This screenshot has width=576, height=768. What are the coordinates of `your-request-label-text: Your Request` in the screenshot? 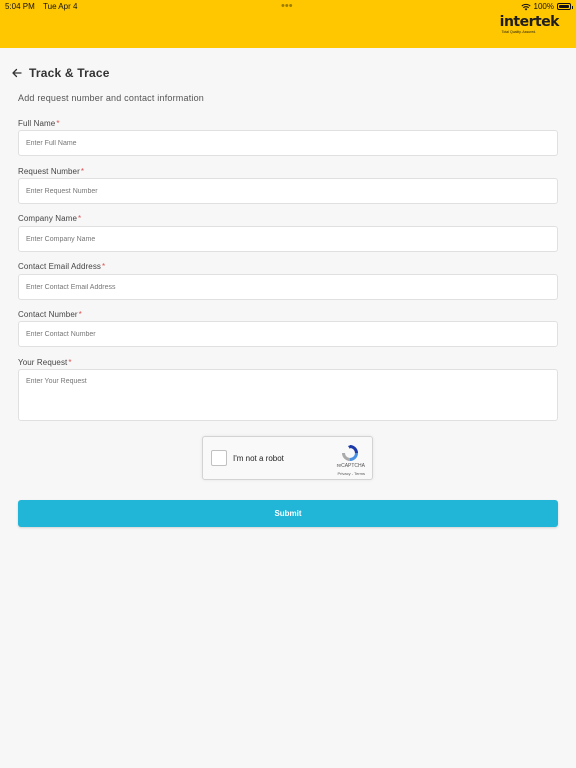 It's located at (43, 362).